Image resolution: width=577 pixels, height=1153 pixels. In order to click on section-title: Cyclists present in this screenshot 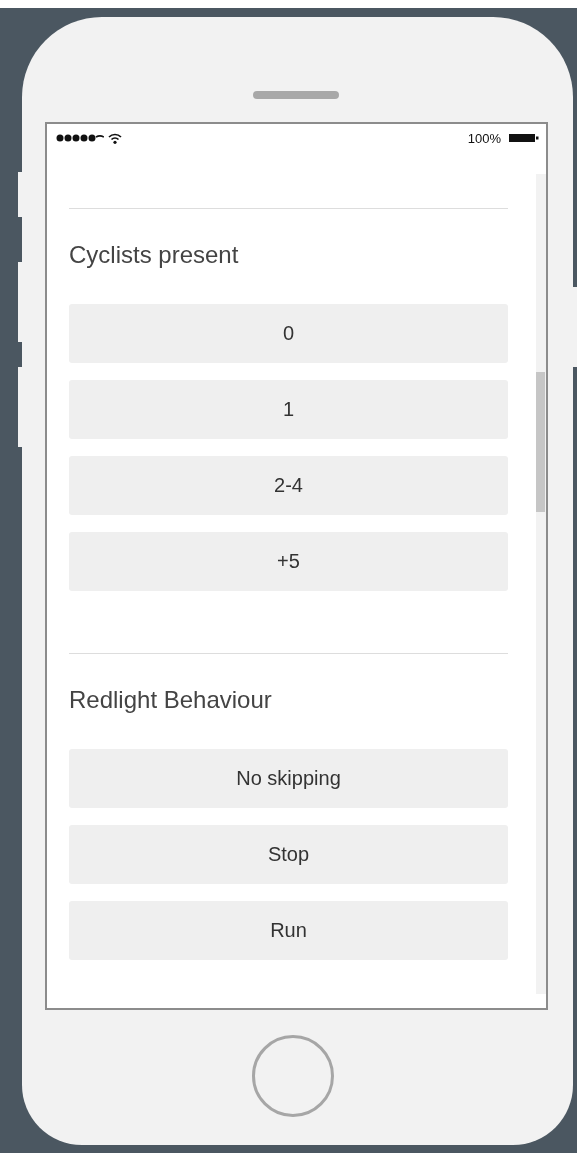, I will do `click(154, 255)`.